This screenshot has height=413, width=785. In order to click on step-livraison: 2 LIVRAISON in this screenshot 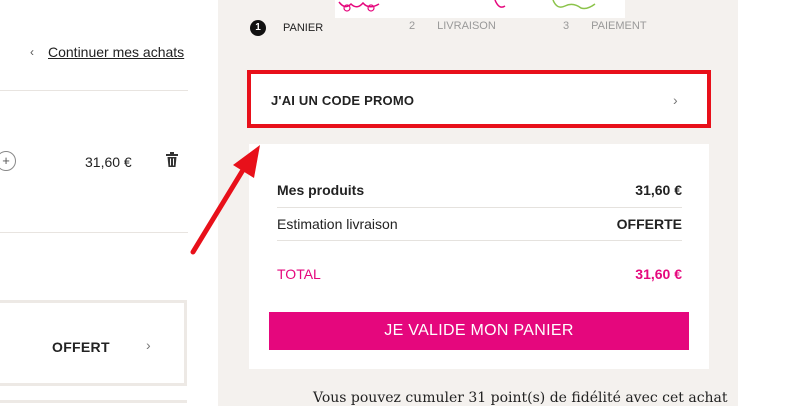, I will do `click(452, 26)`.